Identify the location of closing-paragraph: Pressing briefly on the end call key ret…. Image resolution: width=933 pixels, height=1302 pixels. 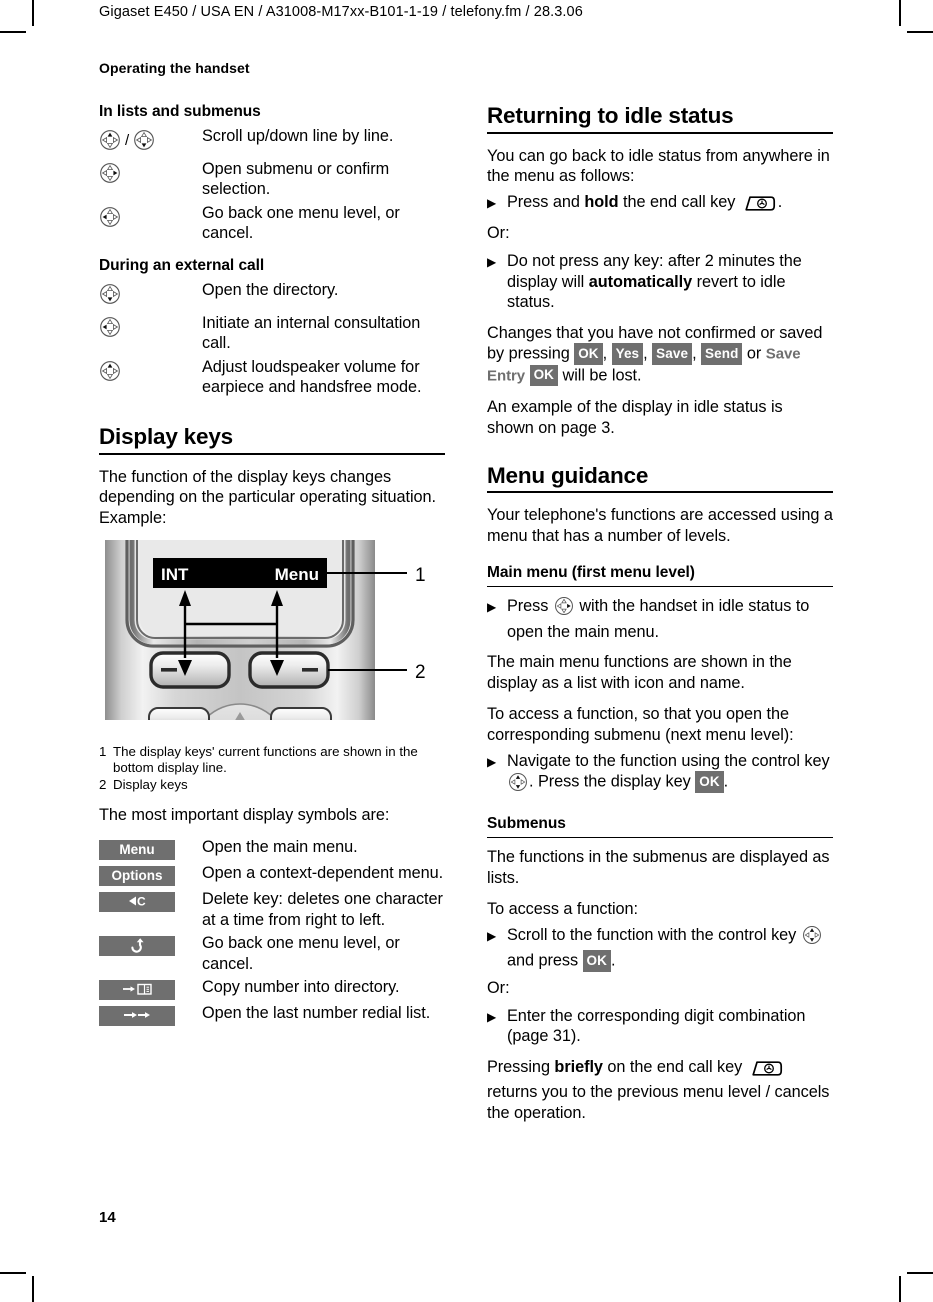
(660, 1090).